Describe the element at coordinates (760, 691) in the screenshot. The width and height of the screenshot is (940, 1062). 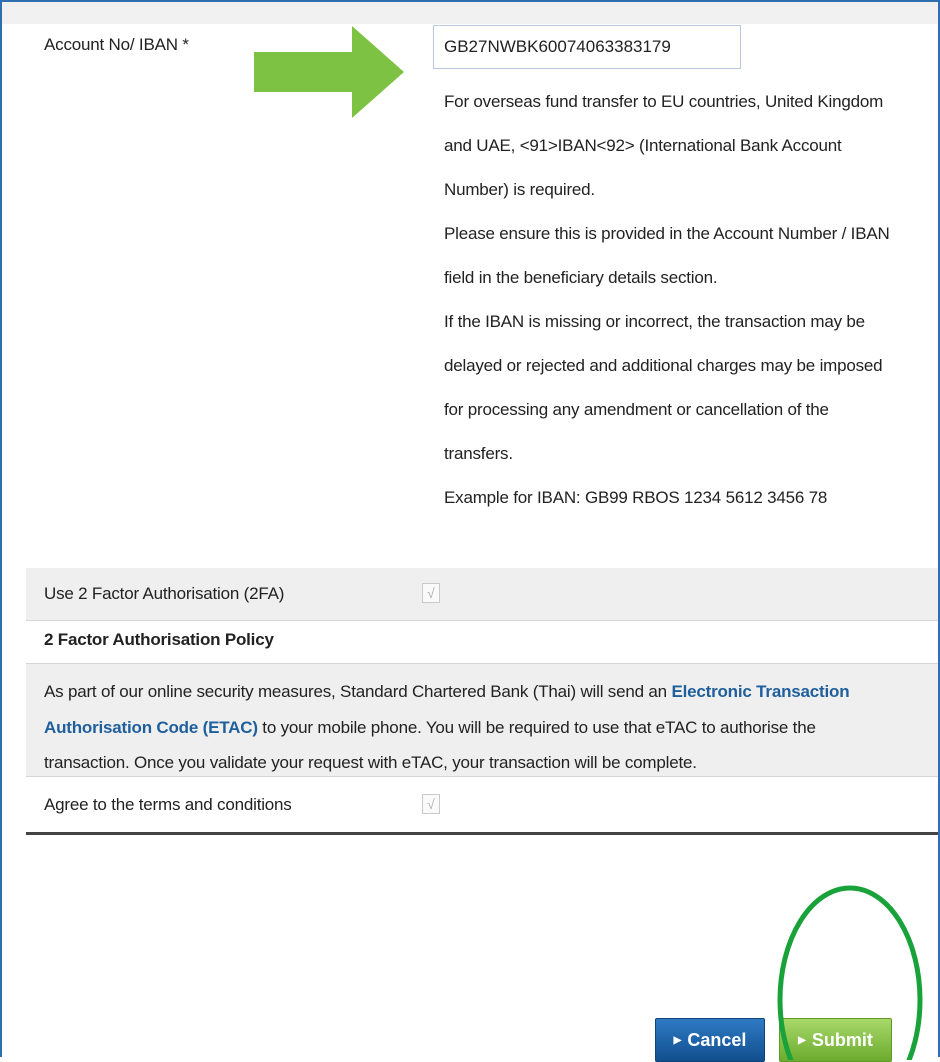
I see `etac-link: Electronic Transaction` at that location.